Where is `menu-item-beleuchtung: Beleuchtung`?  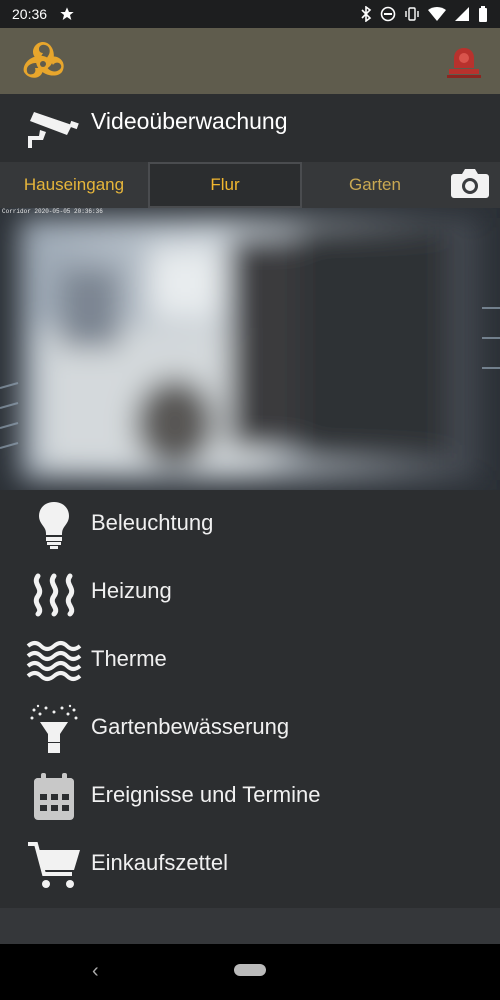 menu-item-beleuchtung: Beleuchtung is located at coordinates (250, 524).